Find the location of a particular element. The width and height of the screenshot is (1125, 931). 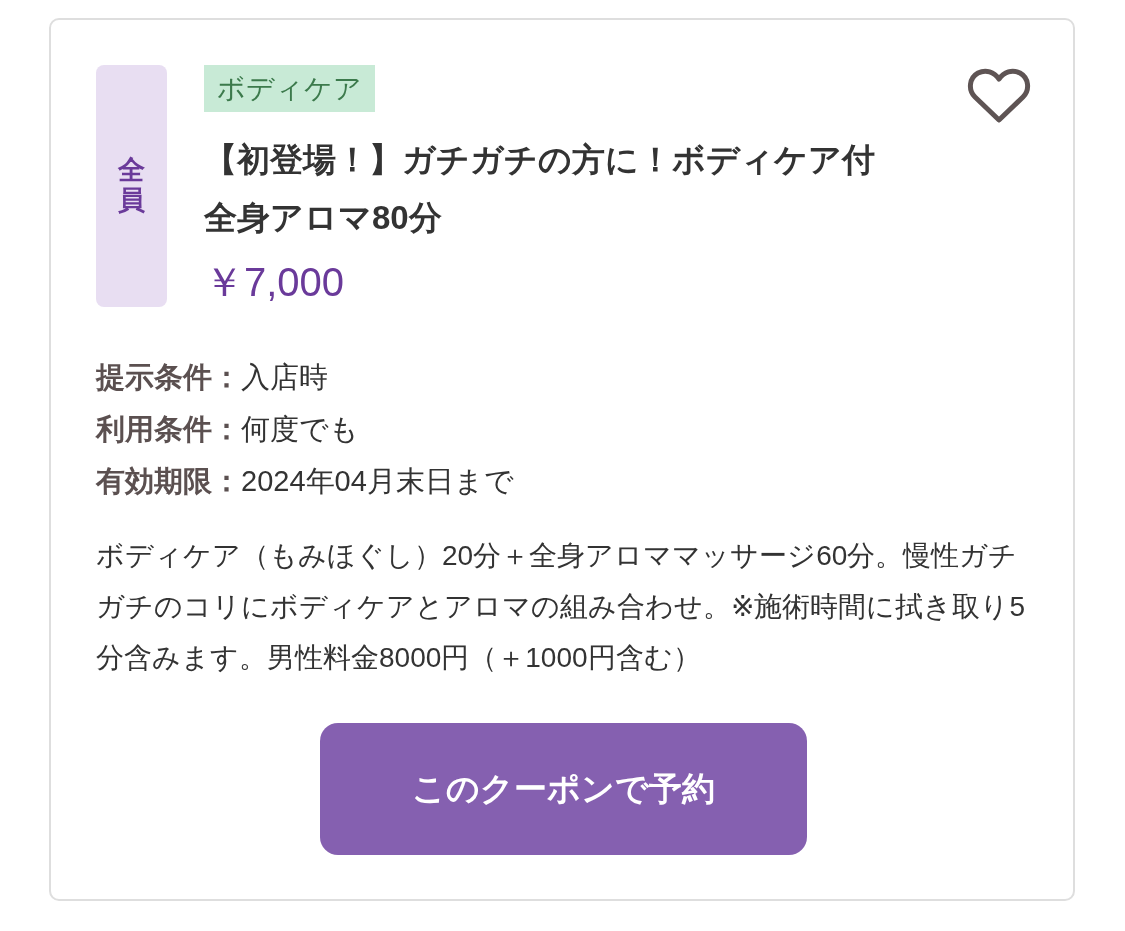

condition-value: 何度でも is located at coordinates (300, 429).